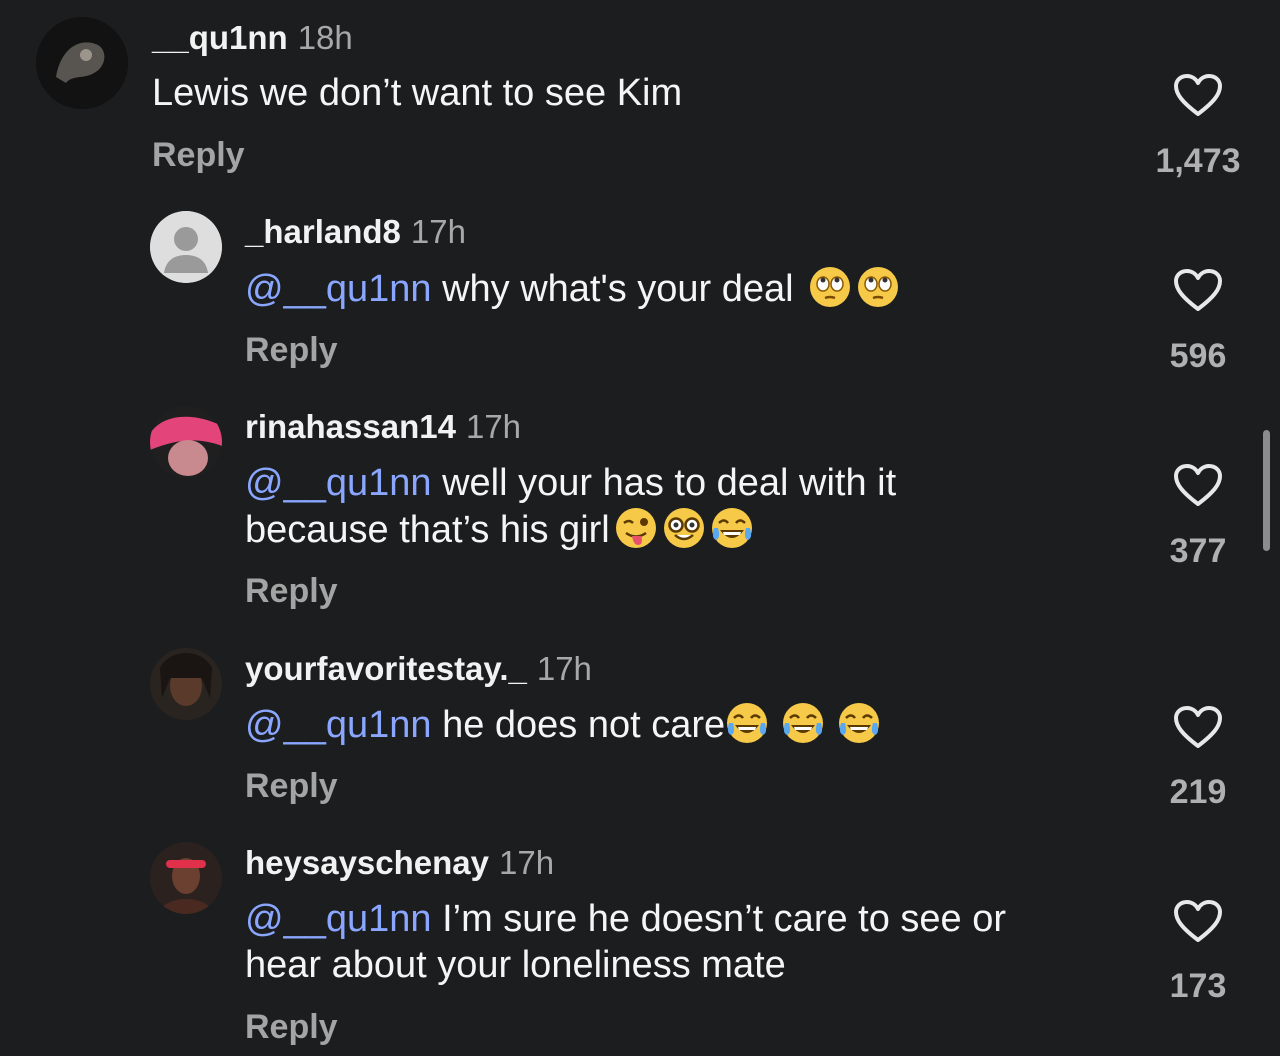  What do you see at coordinates (325, 37) in the screenshot?
I see `timestamp: 18h` at bounding box center [325, 37].